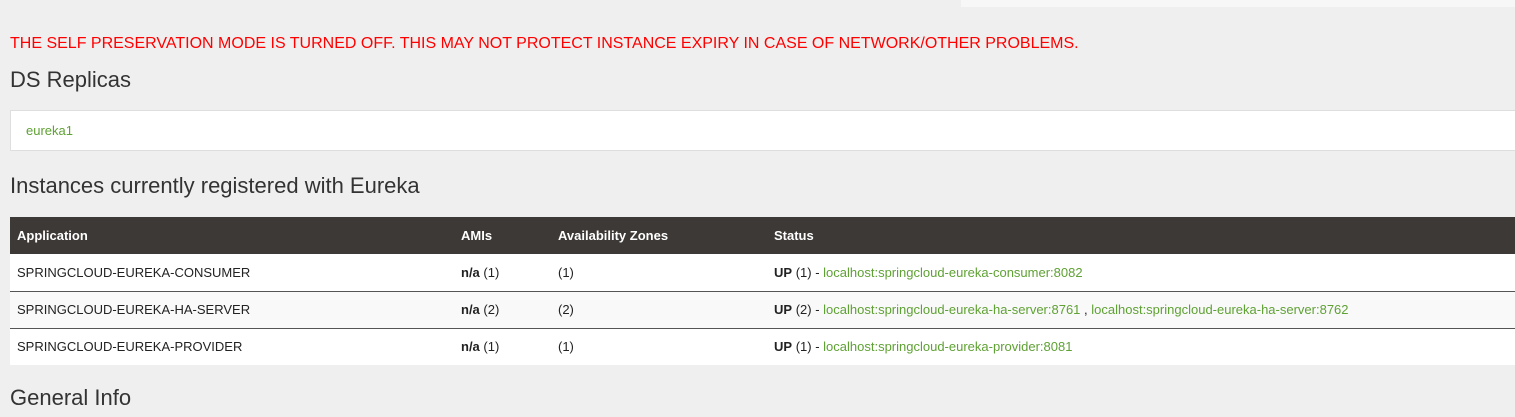  Describe the element at coordinates (232, 272) in the screenshot. I see `application-name: SPRINGCLOUD-EUREKA-CONSUMER` at that location.